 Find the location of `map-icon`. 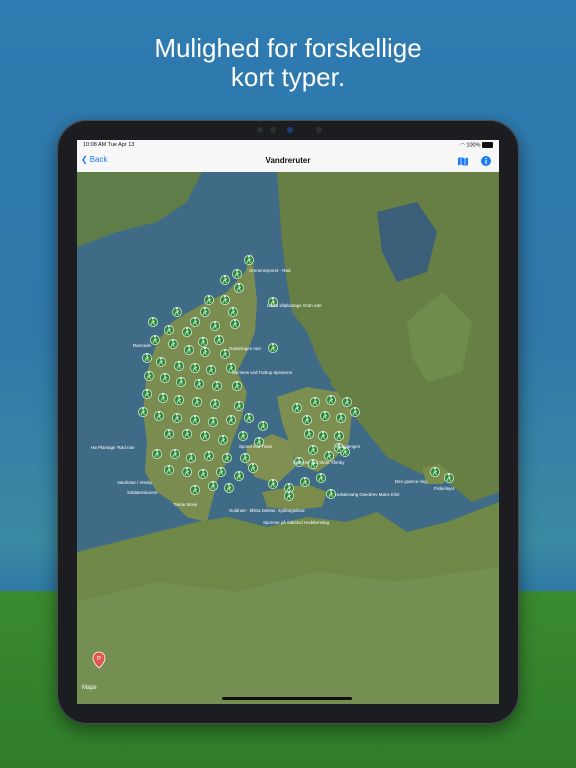

map-icon is located at coordinates (463, 161).